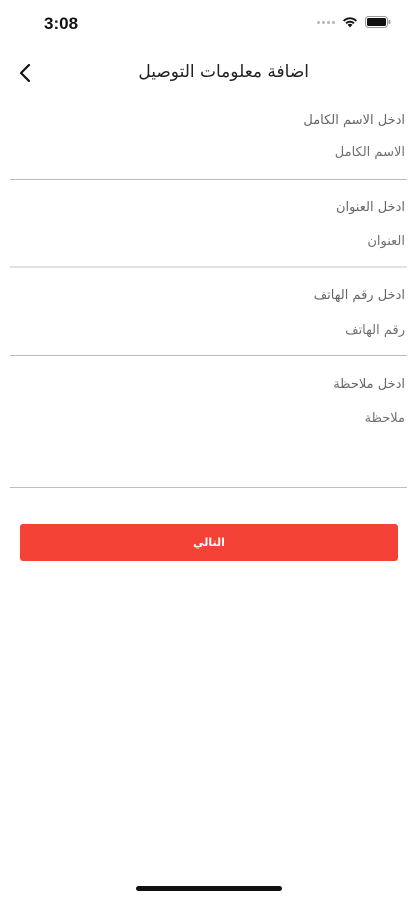 This screenshot has height=900, width=417. What do you see at coordinates (208, 142) in the screenshot?
I see `full-name-field: ادخل الاسم الكامل` at bounding box center [208, 142].